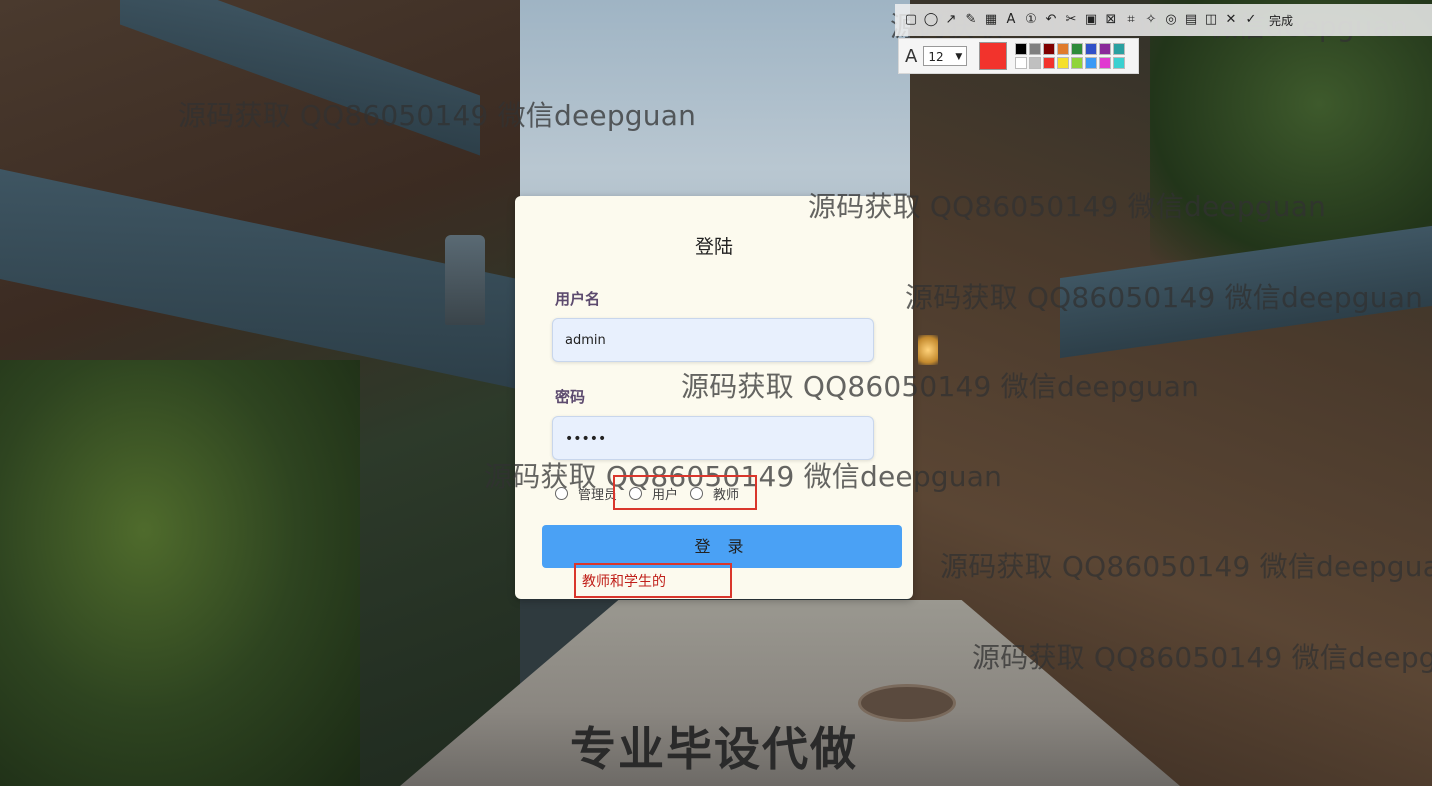 This screenshot has height=786, width=1432. What do you see at coordinates (598, 495) in the screenshot?
I see `role-label-admin: 管理员` at bounding box center [598, 495].